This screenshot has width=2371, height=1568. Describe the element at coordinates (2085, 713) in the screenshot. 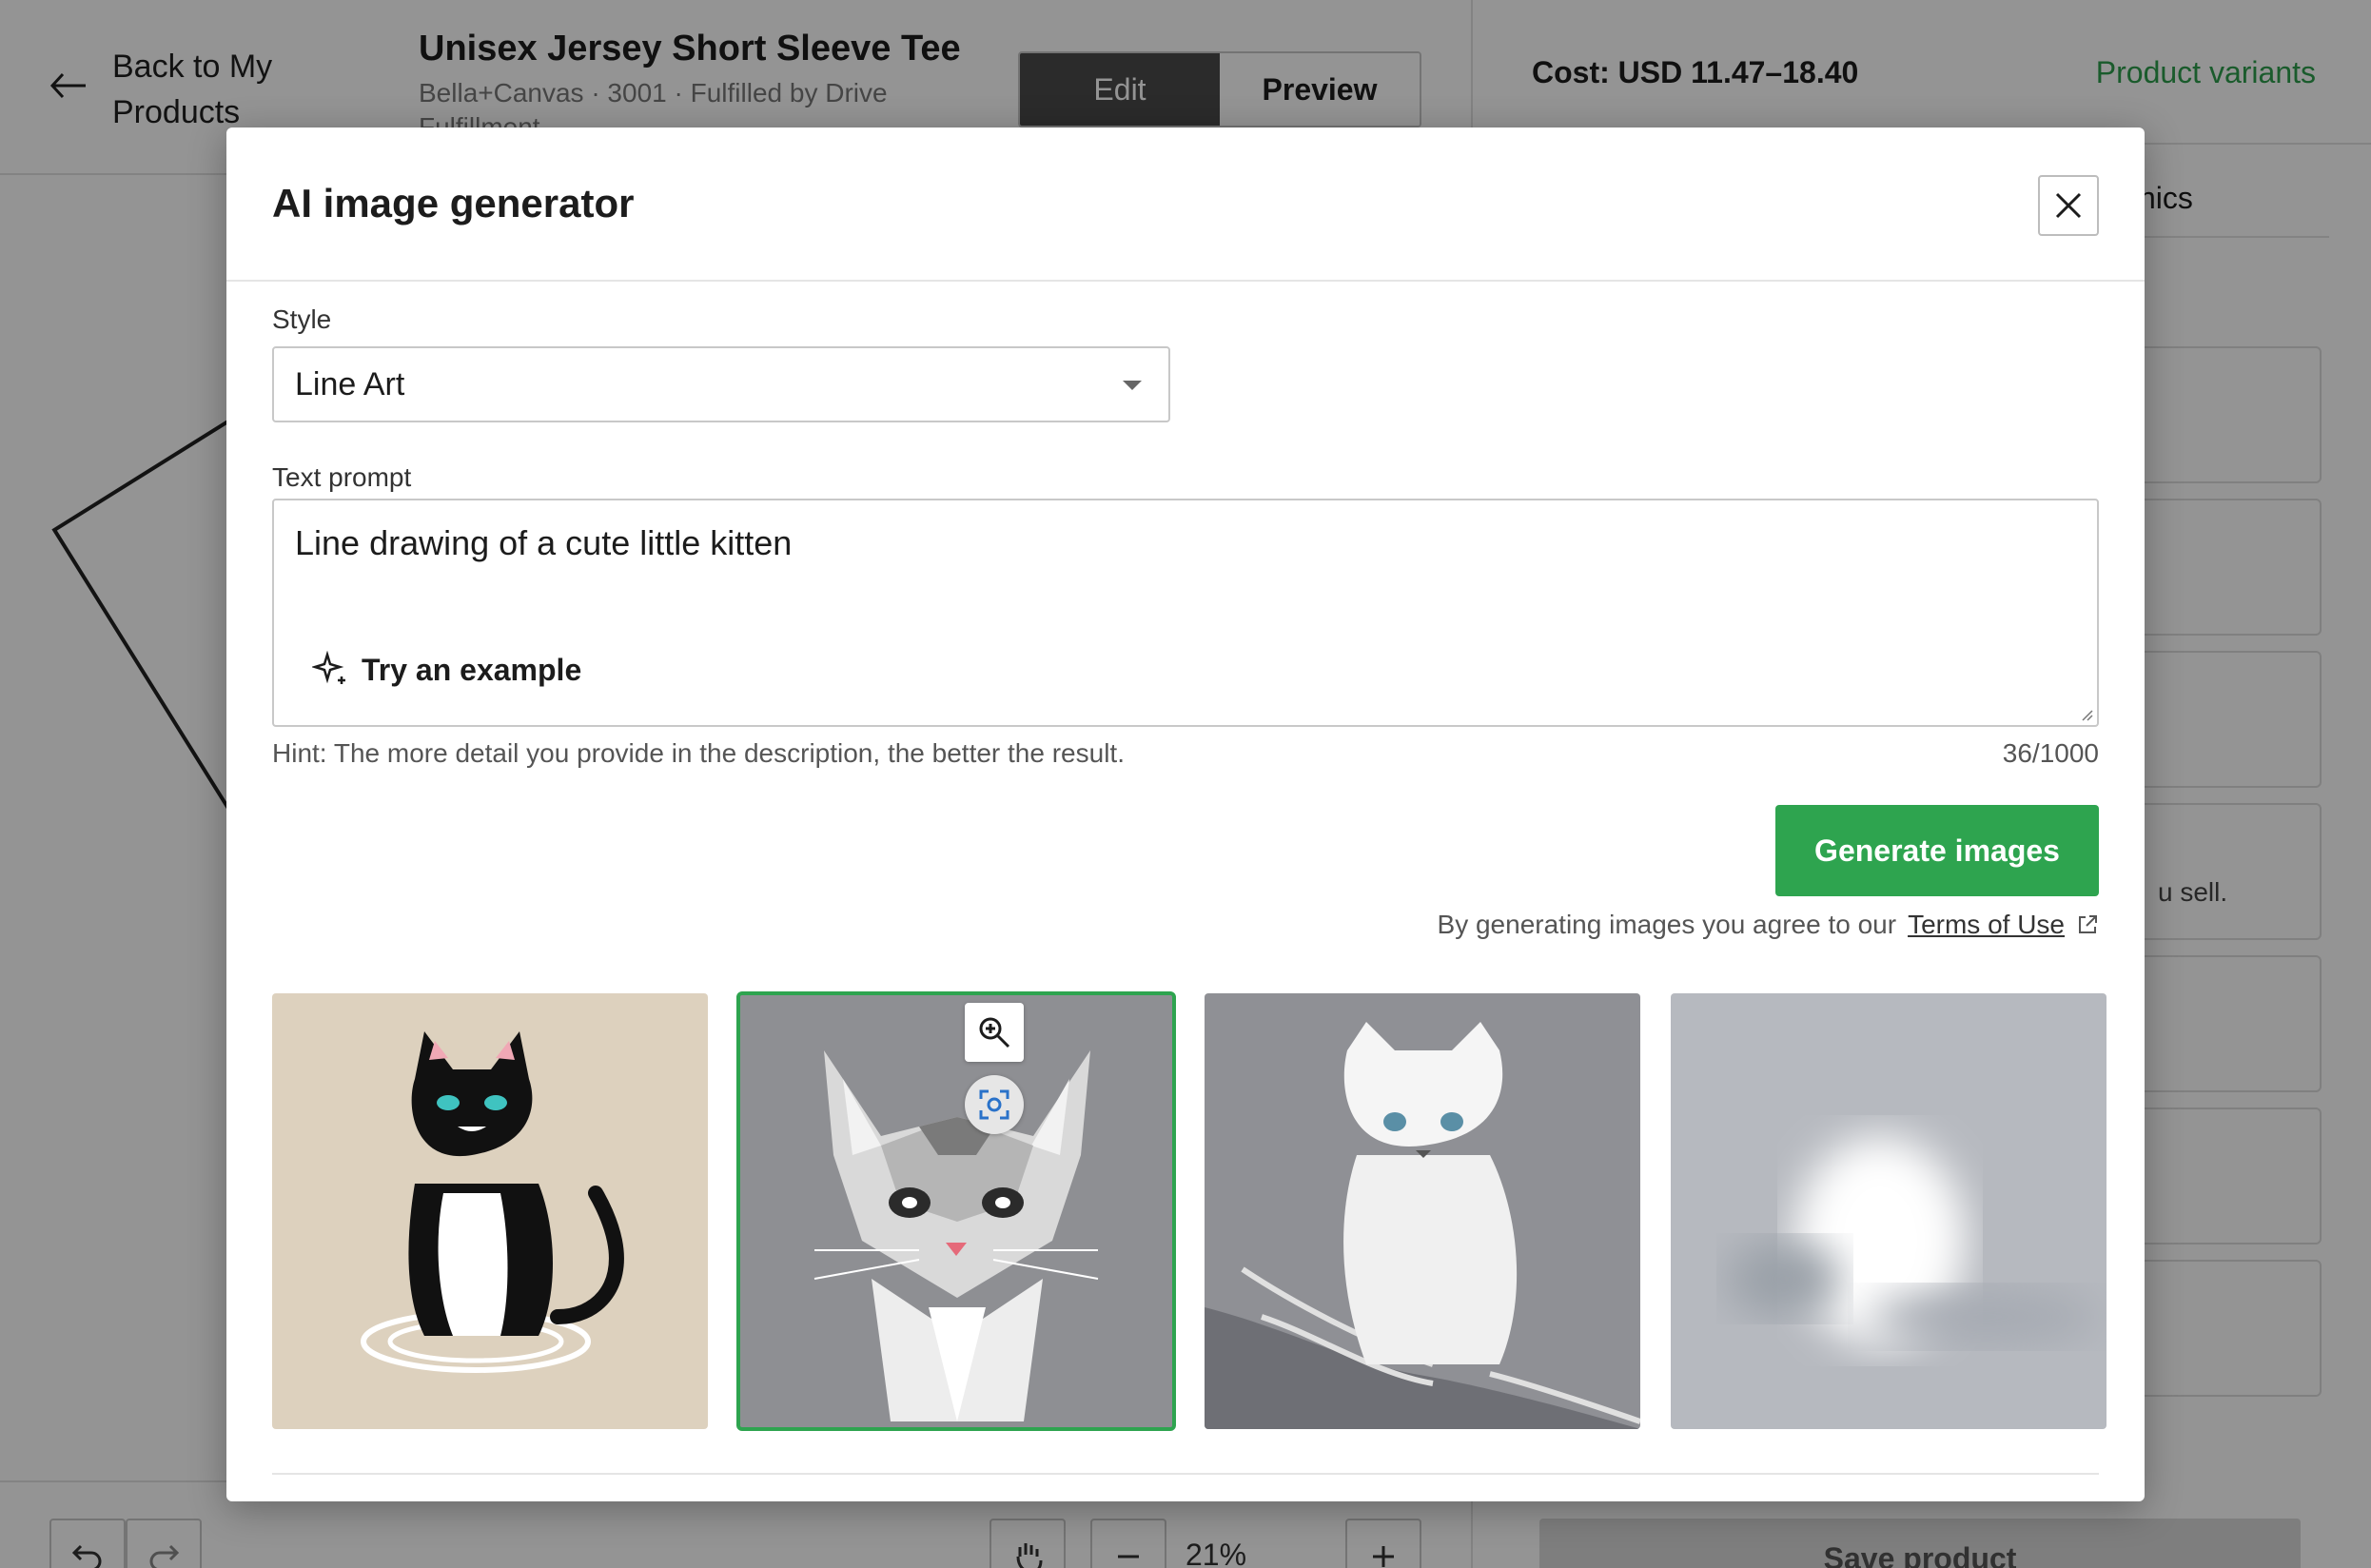

I see `resize-handle-icon` at that location.